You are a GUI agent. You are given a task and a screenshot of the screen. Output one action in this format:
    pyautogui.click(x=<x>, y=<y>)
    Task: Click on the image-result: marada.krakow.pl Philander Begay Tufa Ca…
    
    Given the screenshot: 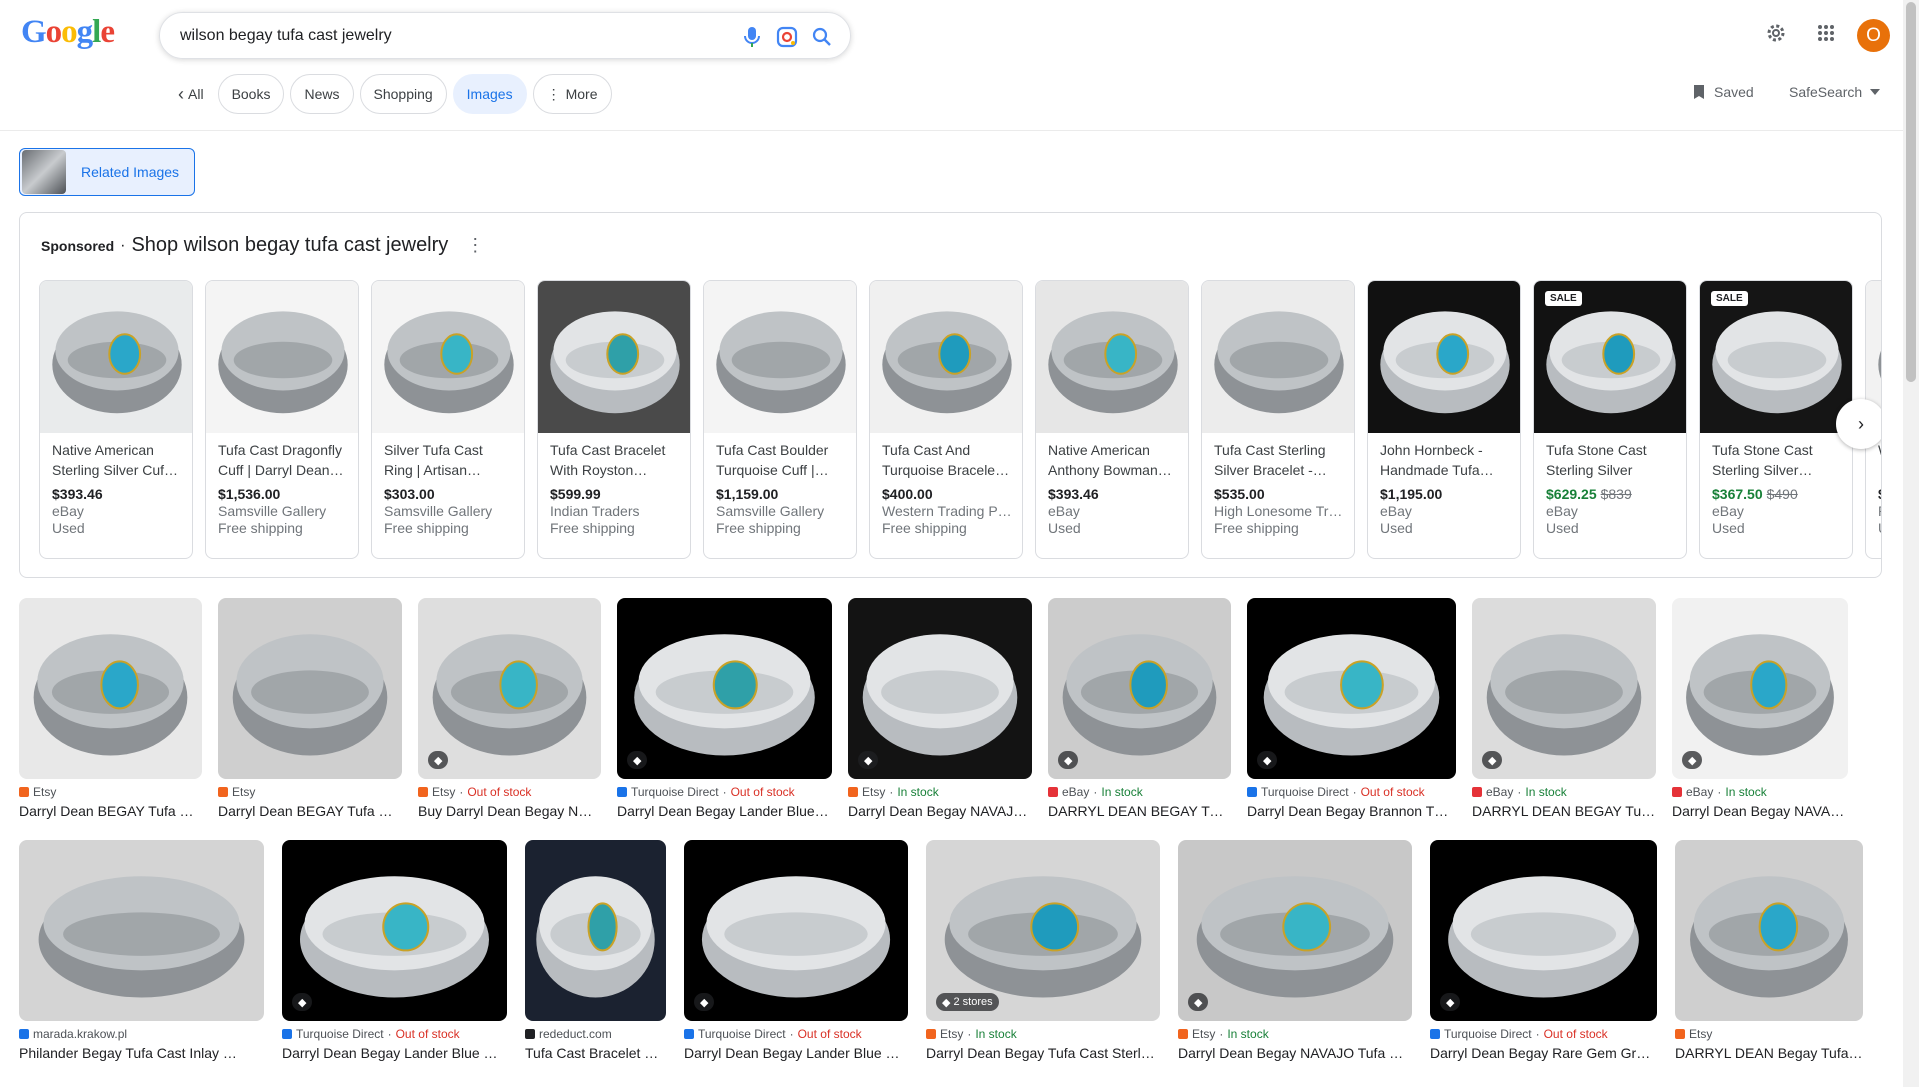 What is the action you would take?
    pyautogui.click(x=141, y=950)
    